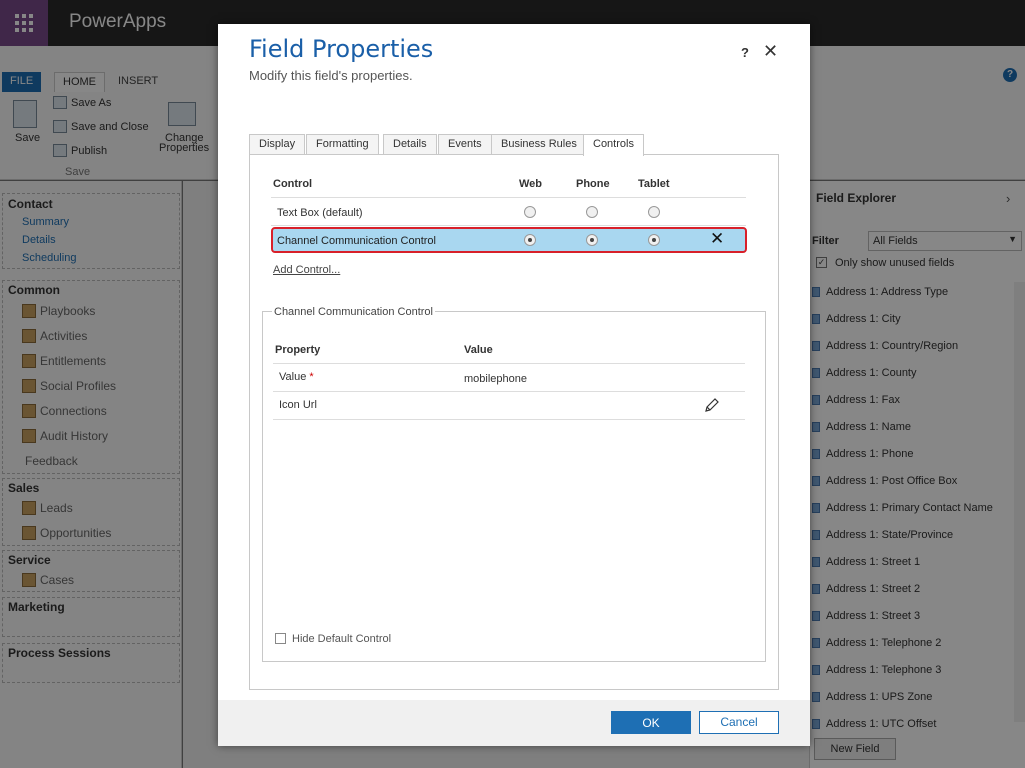 The width and height of the screenshot is (1025, 768). What do you see at coordinates (593, 184) in the screenshot?
I see `column-header-phone: Phone` at bounding box center [593, 184].